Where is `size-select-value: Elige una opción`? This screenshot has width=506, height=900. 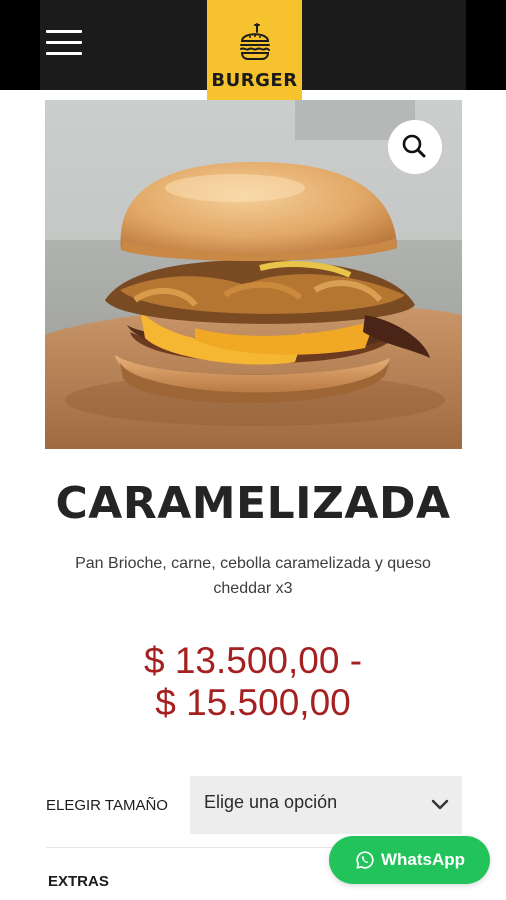 size-select-value: Elige una opción is located at coordinates (271, 802).